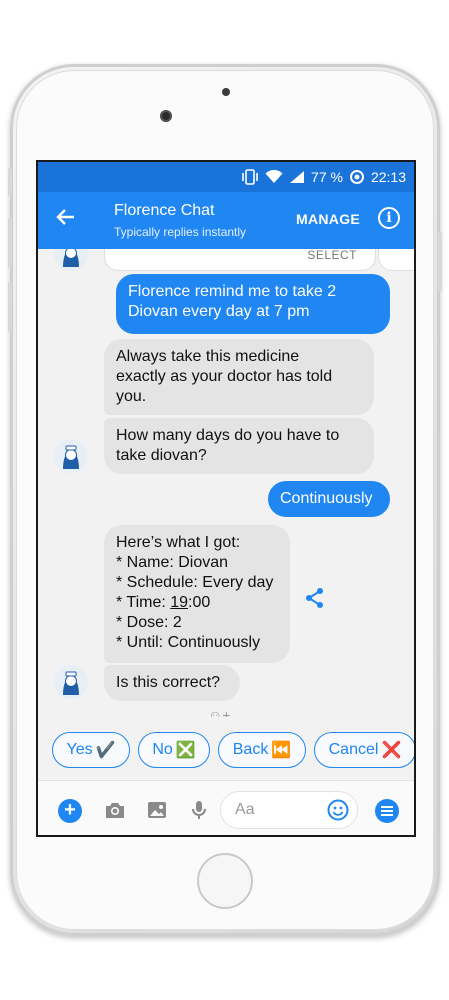  What do you see at coordinates (65, 219) in the screenshot?
I see `back-arrow-icon` at bounding box center [65, 219].